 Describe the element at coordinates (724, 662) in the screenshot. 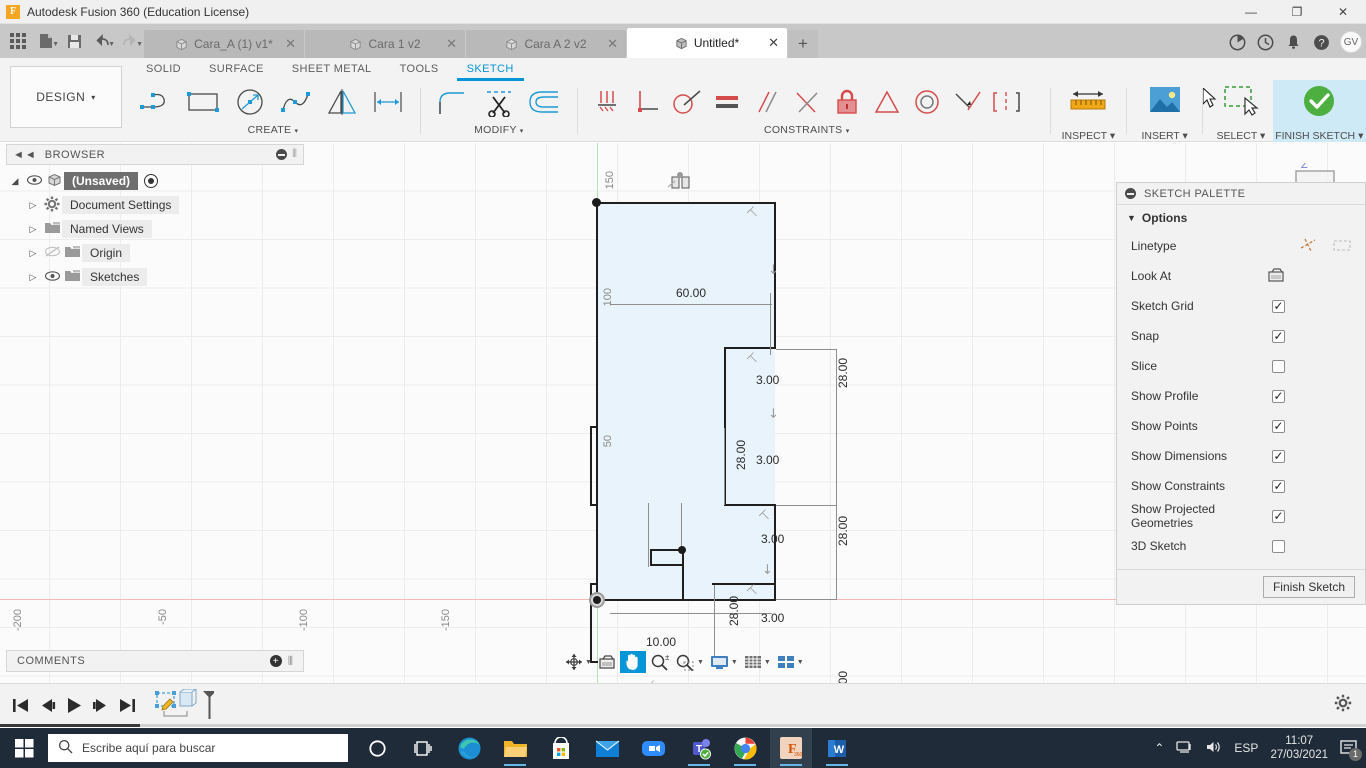

I see `display-settings-icon: ▼` at that location.